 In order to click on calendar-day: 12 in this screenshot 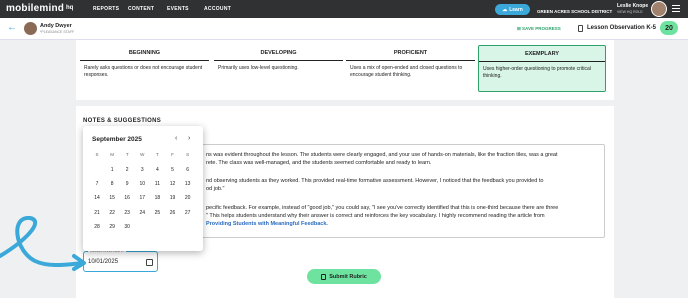, I will do `click(173, 184)`.